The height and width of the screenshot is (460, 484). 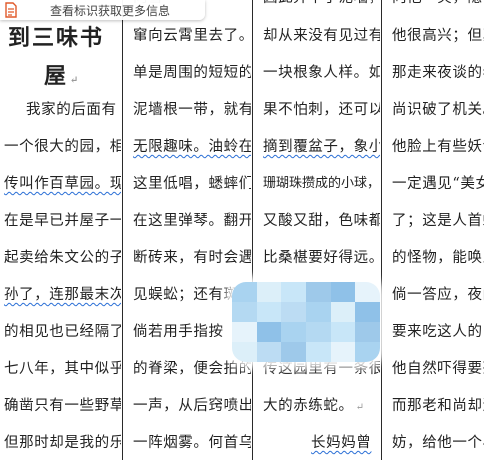 What do you see at coordinates (62, 406) in the screenshot?
I see `text-line: 确凿只有一些野草；` at bounding box center [62, 406].